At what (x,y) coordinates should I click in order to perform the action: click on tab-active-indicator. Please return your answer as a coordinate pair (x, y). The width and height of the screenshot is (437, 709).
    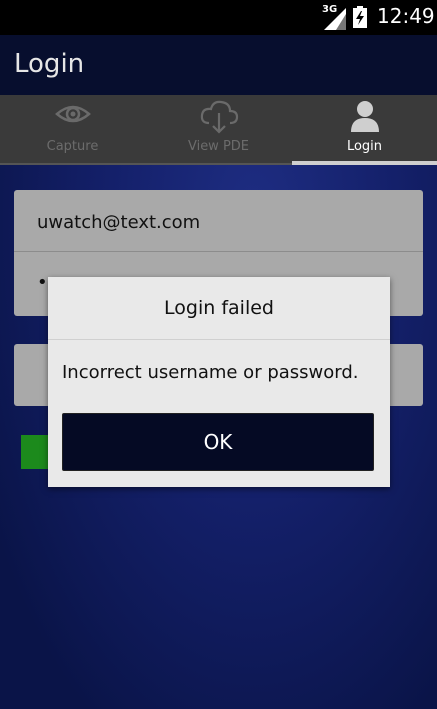
    Looking at the image, I should click on (364, 163).